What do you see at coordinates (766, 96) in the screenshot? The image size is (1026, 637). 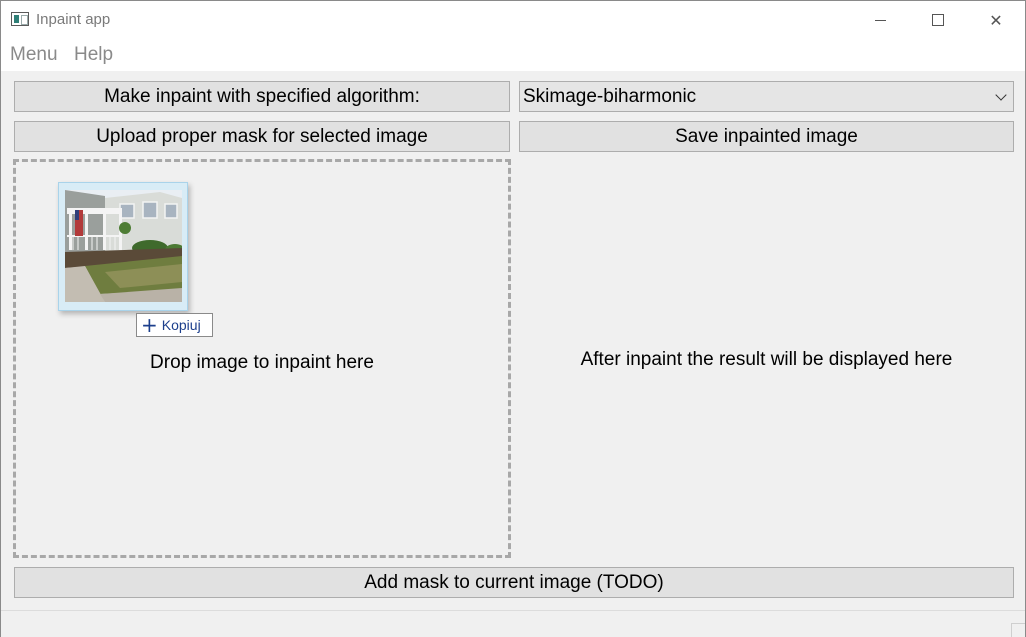 I see `algorithm-select: Skimage-biharmonic` at bounding box center [766, 96].